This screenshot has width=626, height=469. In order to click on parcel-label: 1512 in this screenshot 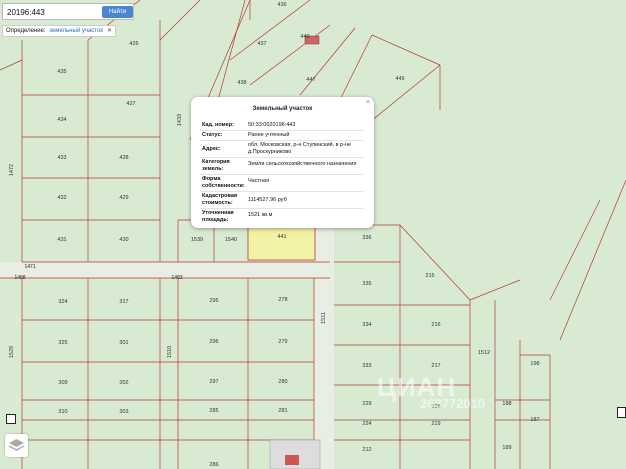, I will do `click(484, 353)`.